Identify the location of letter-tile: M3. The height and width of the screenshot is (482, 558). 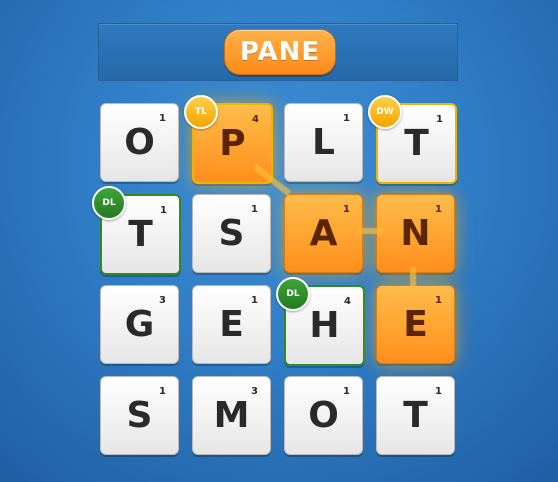
(231, 415).